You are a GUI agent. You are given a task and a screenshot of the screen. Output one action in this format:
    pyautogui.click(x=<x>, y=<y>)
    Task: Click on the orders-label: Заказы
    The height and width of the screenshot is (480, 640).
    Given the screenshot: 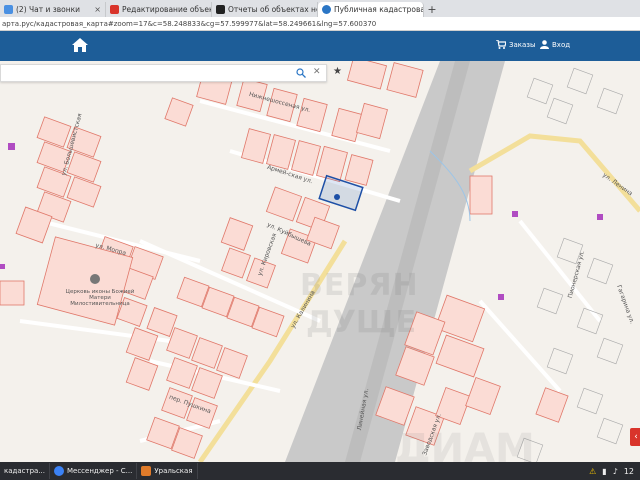 What is the action you would take?
    pyautogui.click(x=522, y=44)
    